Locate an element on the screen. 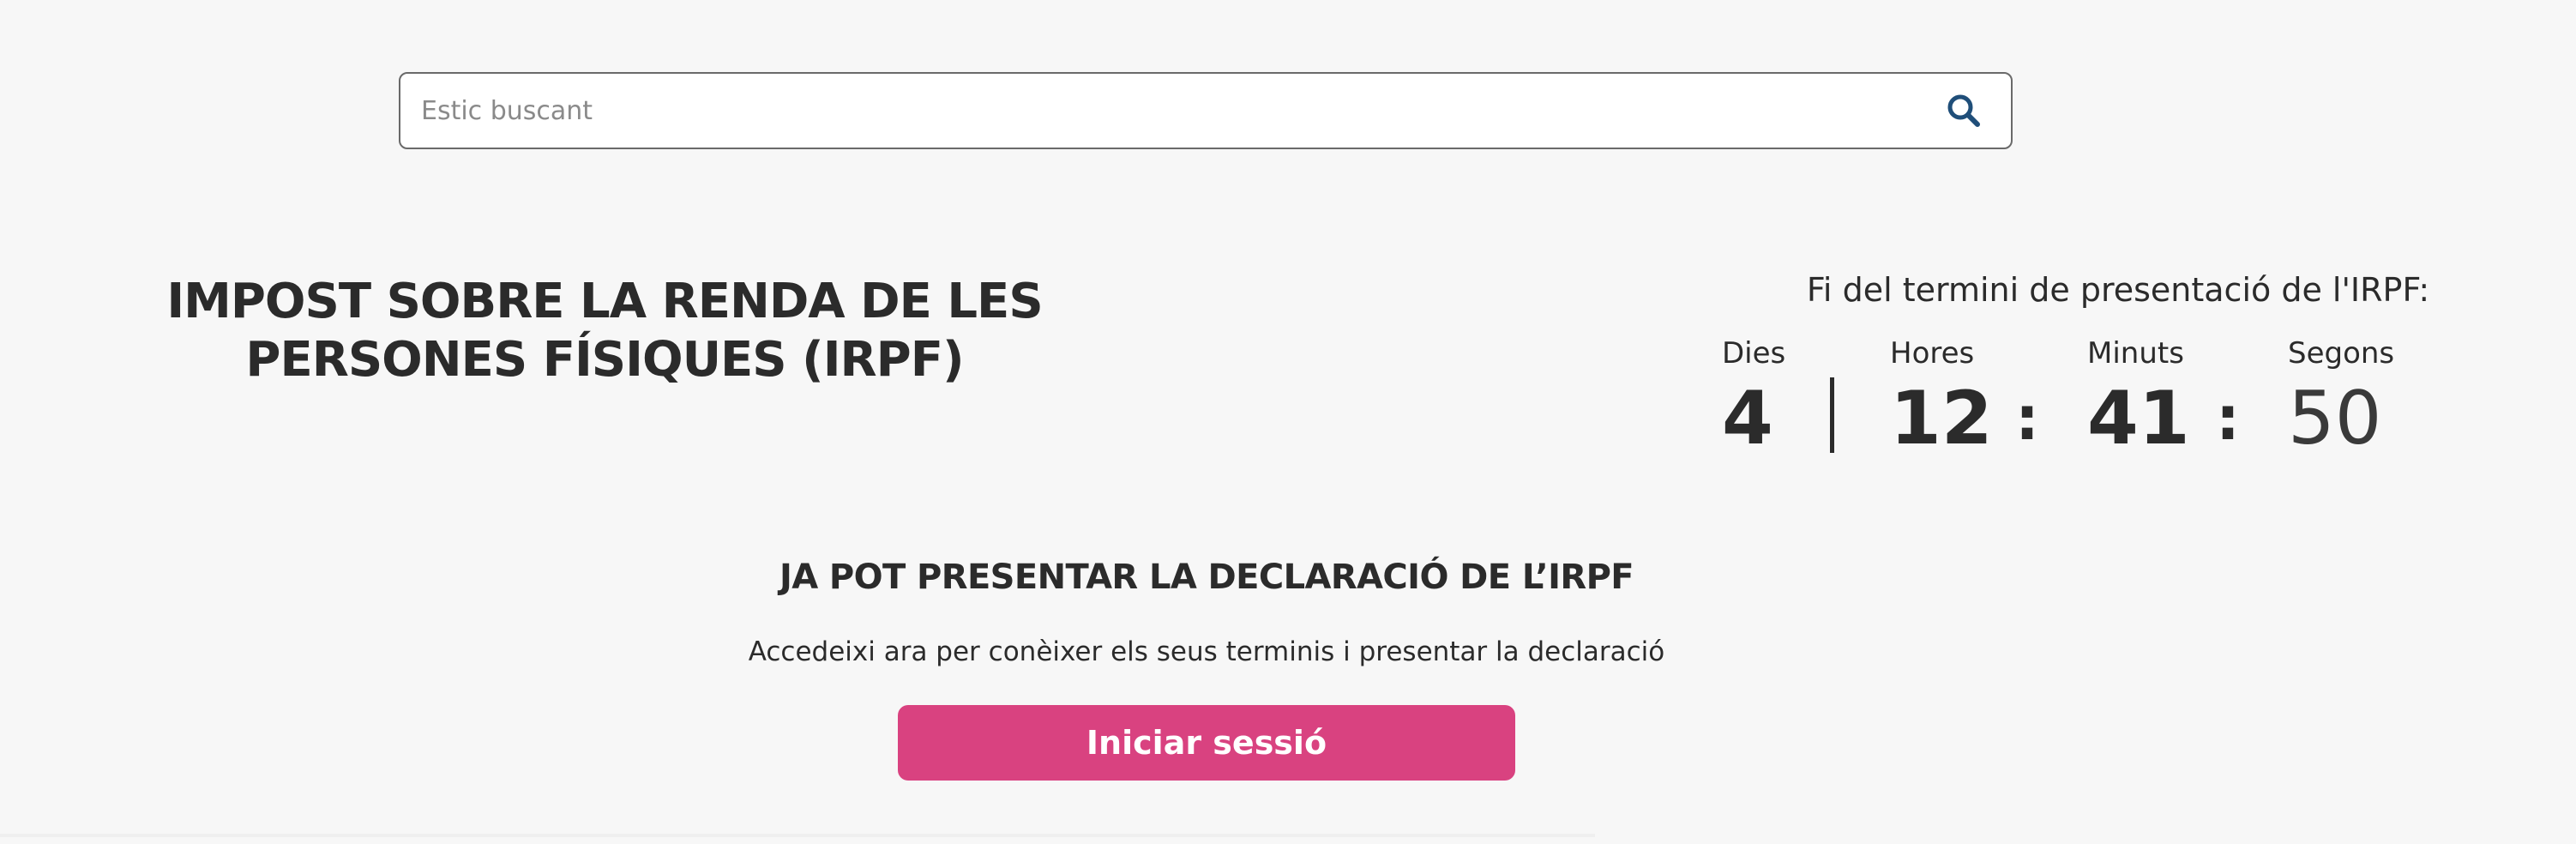 The height and width of the screenshot is (844, 2576). minutes-label: Minuts is located at coordinates (2135, 353).